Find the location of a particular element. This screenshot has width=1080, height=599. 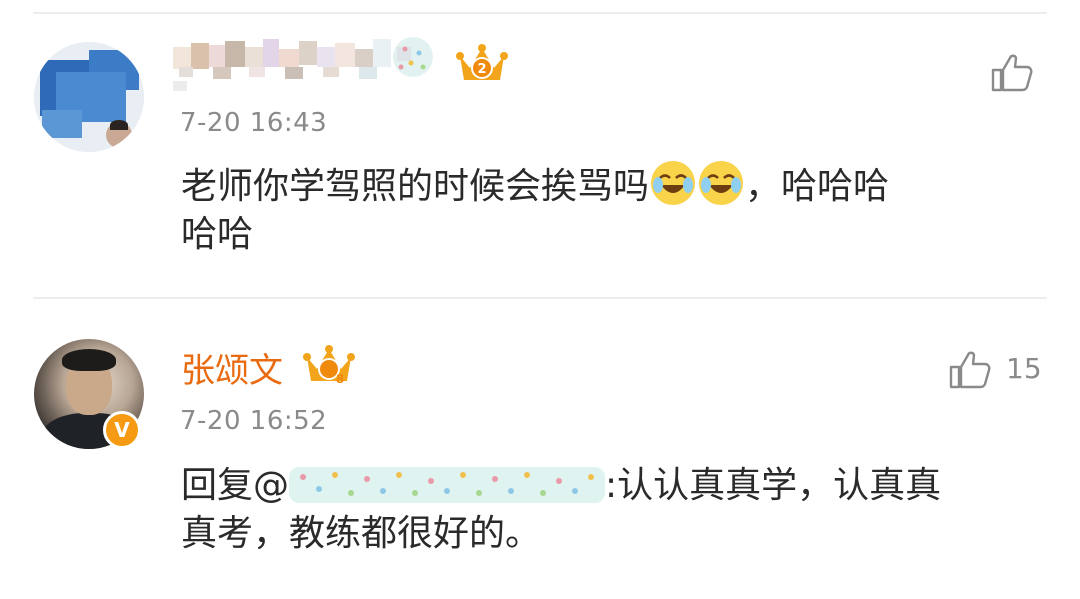

level-badge-number: 8 is located at coordinates (340, 379).